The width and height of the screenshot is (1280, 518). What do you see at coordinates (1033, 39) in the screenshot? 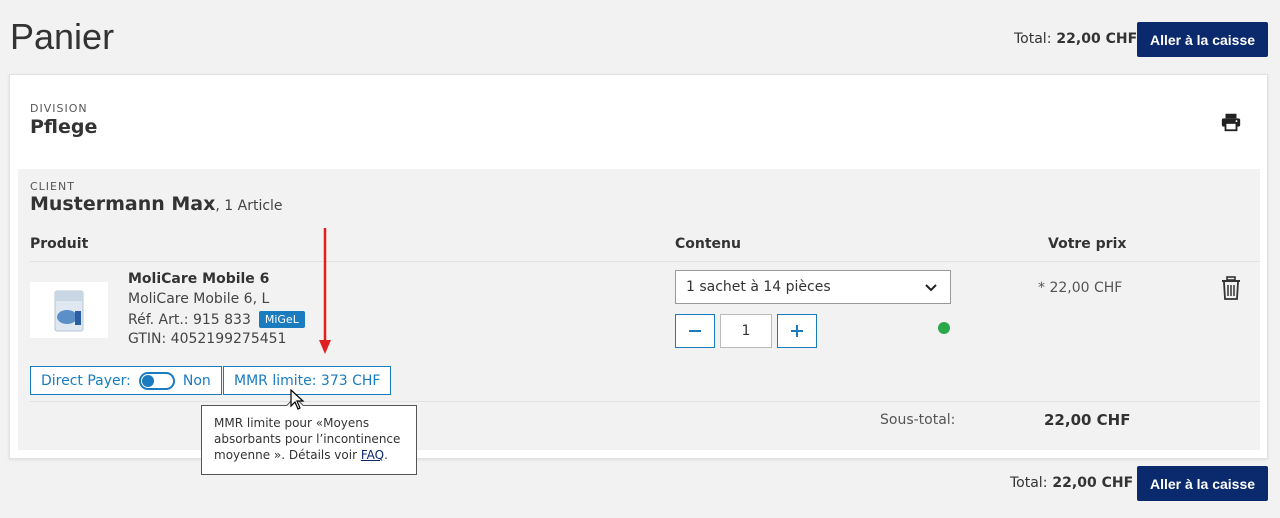
I see `header-total-label: Total:` at bounding box center [1033, 39].